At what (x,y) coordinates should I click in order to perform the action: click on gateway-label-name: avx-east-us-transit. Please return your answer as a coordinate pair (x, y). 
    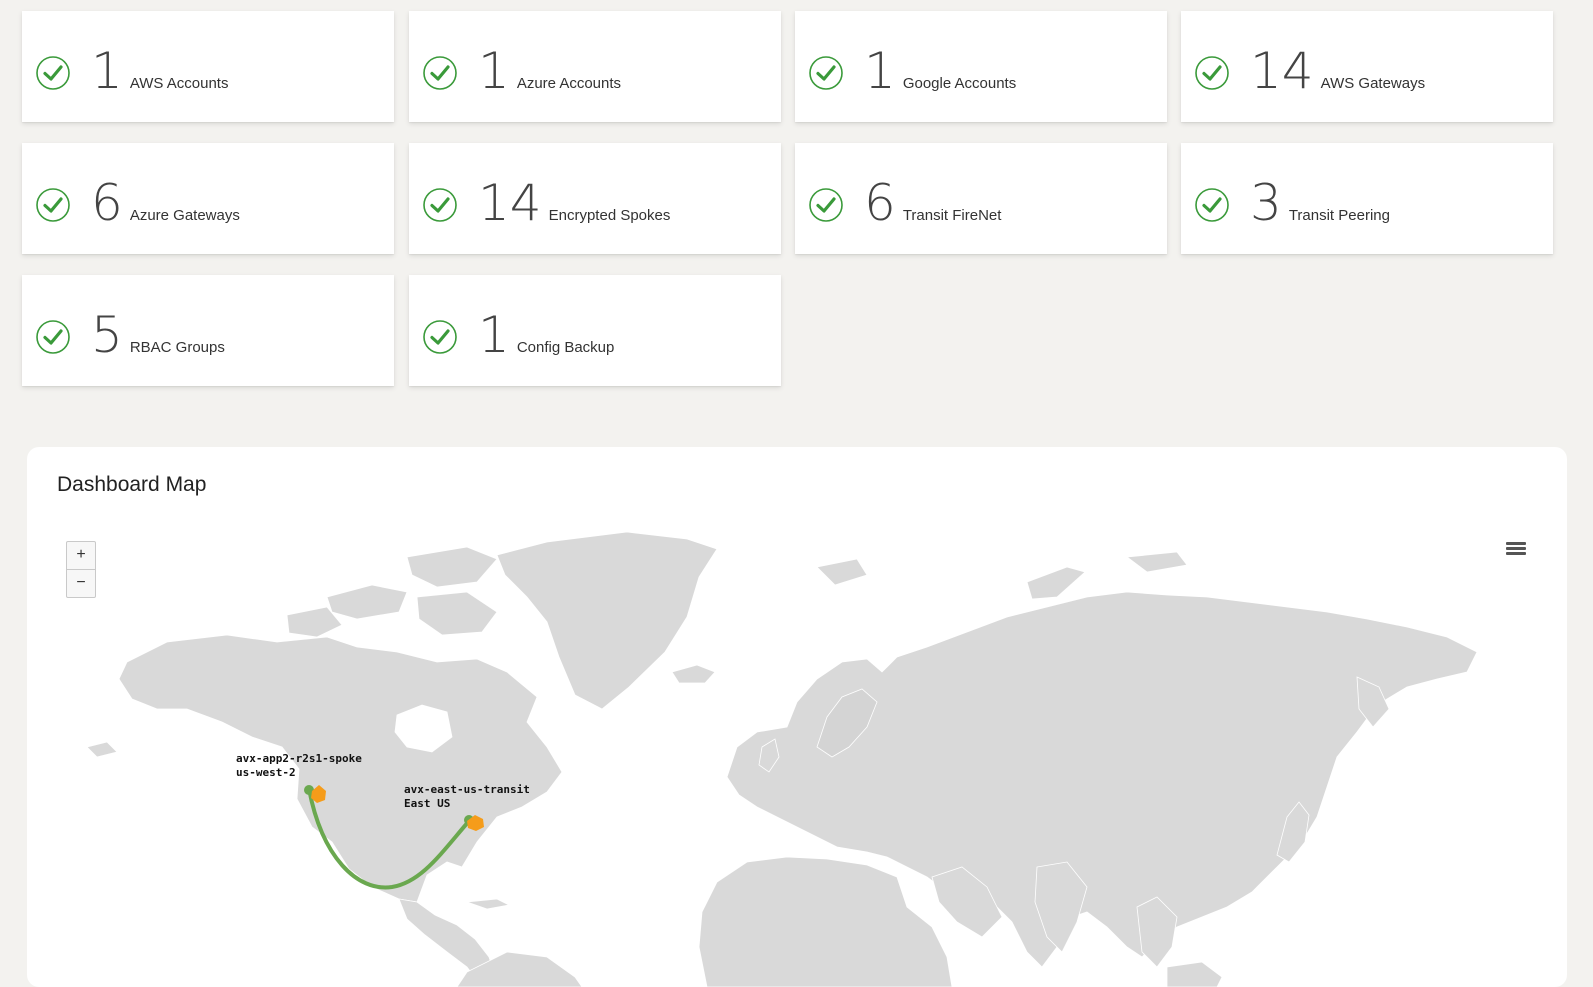
    Looking at the image, I should click on (467, 789).